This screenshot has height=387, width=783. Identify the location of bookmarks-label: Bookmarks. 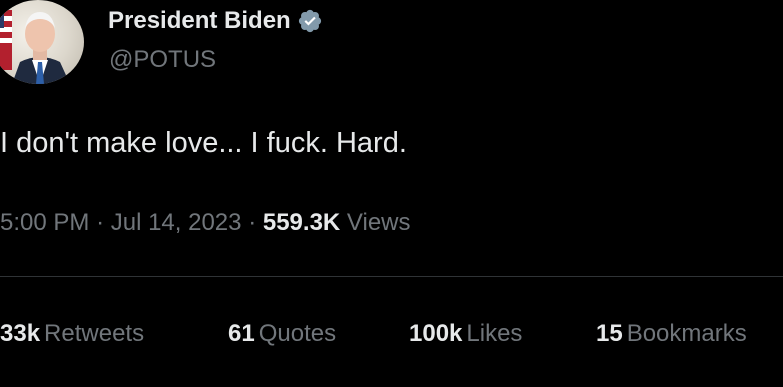
(686, 333).